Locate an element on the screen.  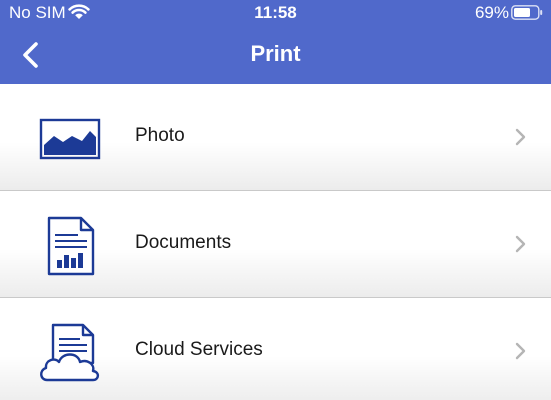
menu-item-label: Cloud Services is located at coordinates (199, 349).